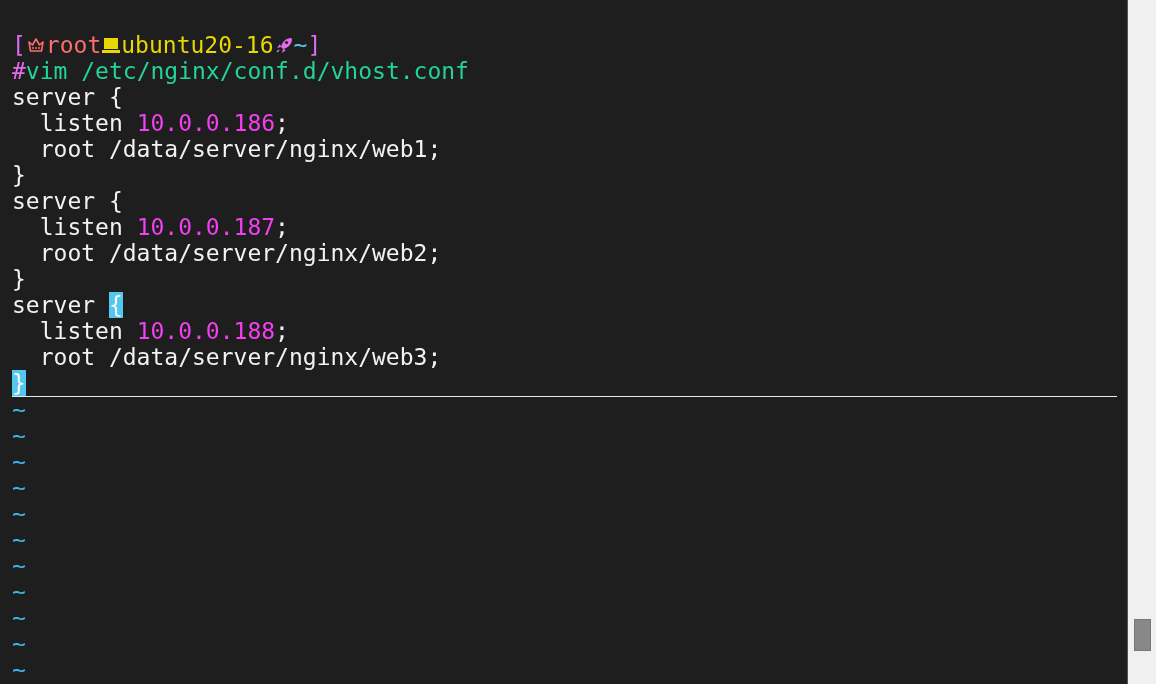  I want to click on code-text: server, so click(54, 305).